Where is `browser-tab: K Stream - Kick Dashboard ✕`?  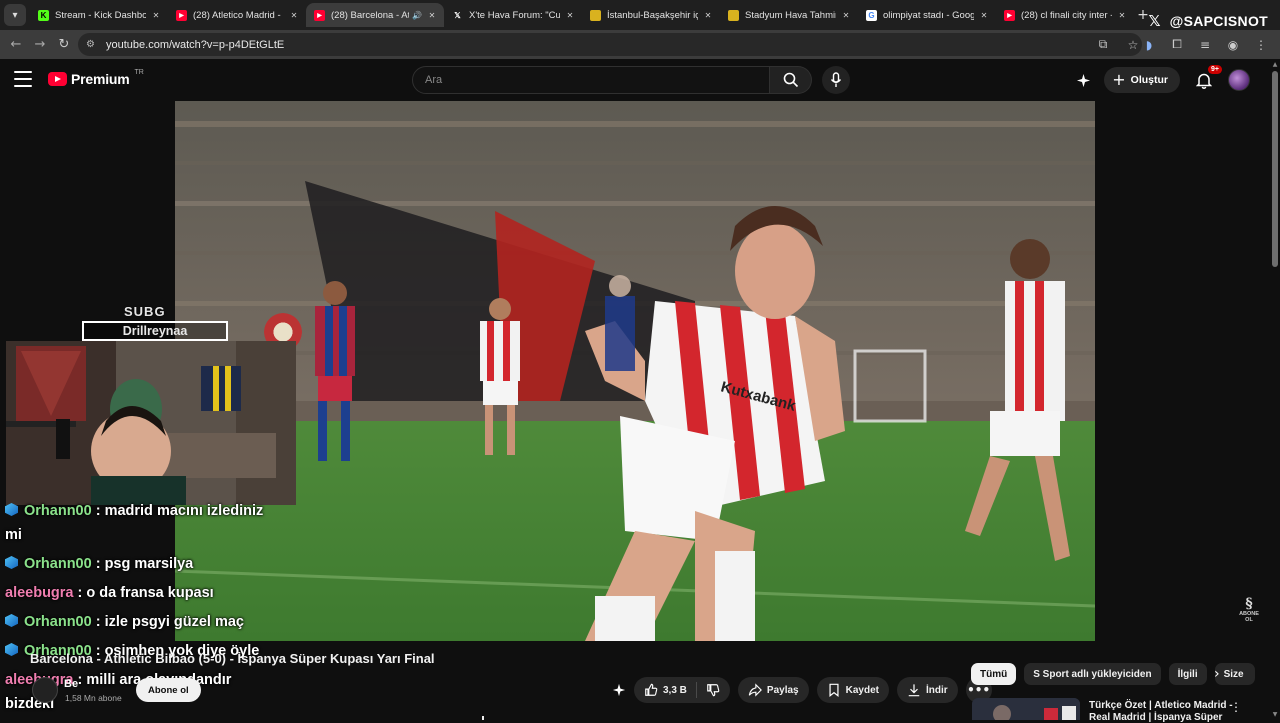 browser-tab: K Stream - Kick Dashboard ✕ is located at coordinates (99, 15).